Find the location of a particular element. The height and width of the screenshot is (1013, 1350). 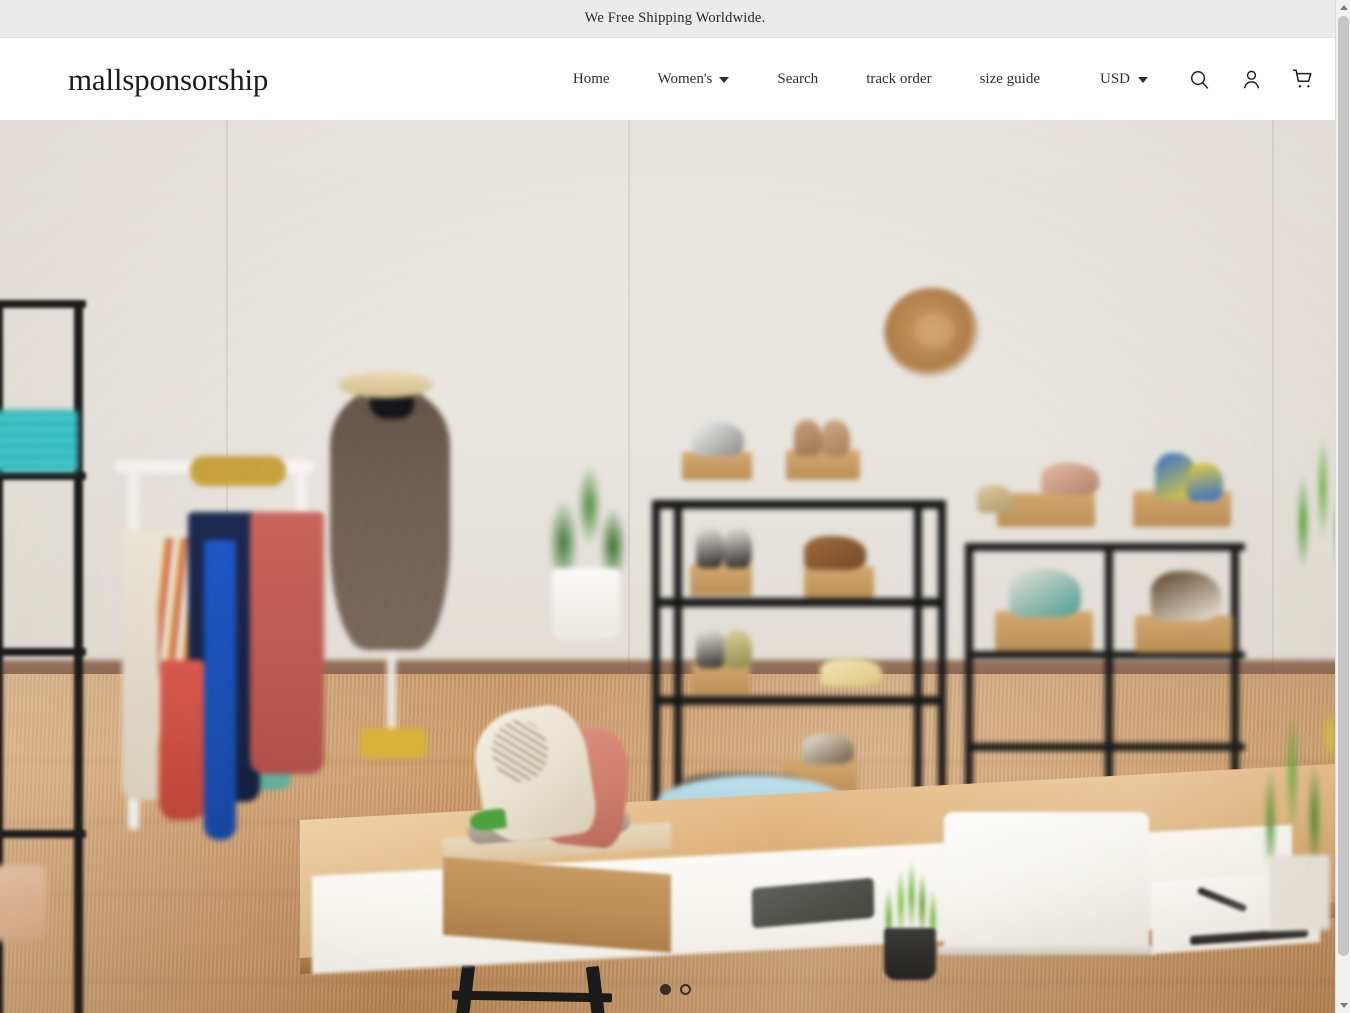

nav-item-home: Home is located at coordinates (591, 79).